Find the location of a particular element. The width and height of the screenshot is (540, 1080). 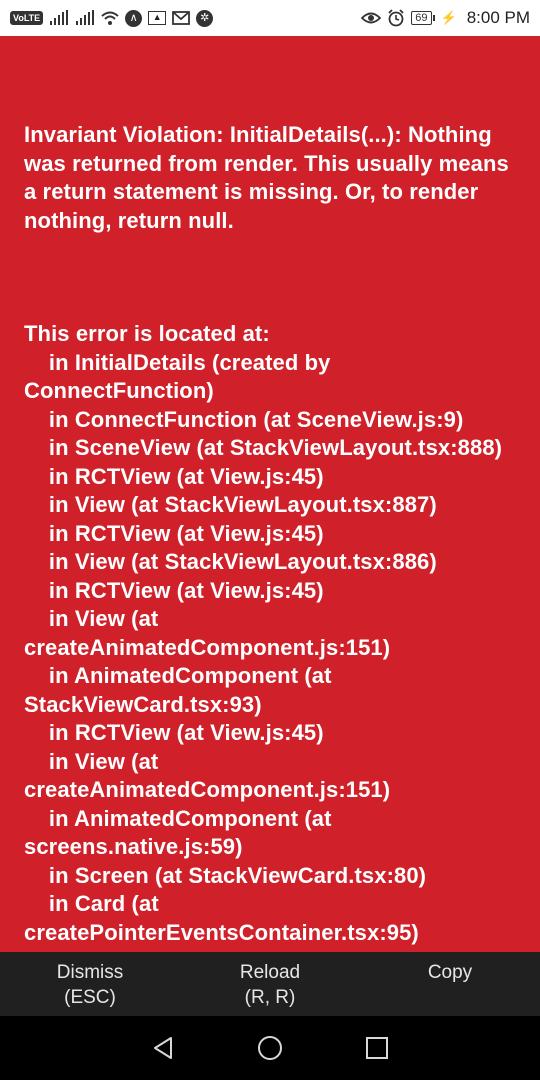

status-bar-left: VoLTE ∧ ▲ ✲ is located at coordinates (112, 18).